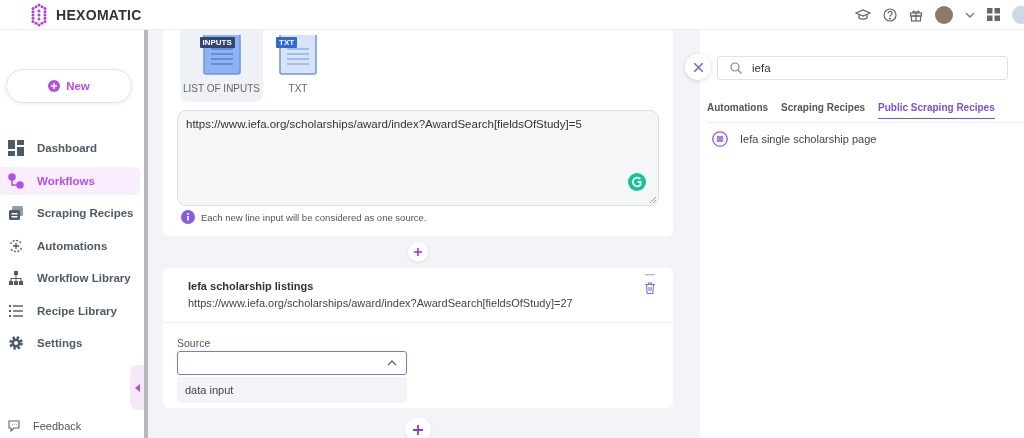  Describe the element at coordinates (16, 180) in the screenshot. I see `workflow-icon` at that location.